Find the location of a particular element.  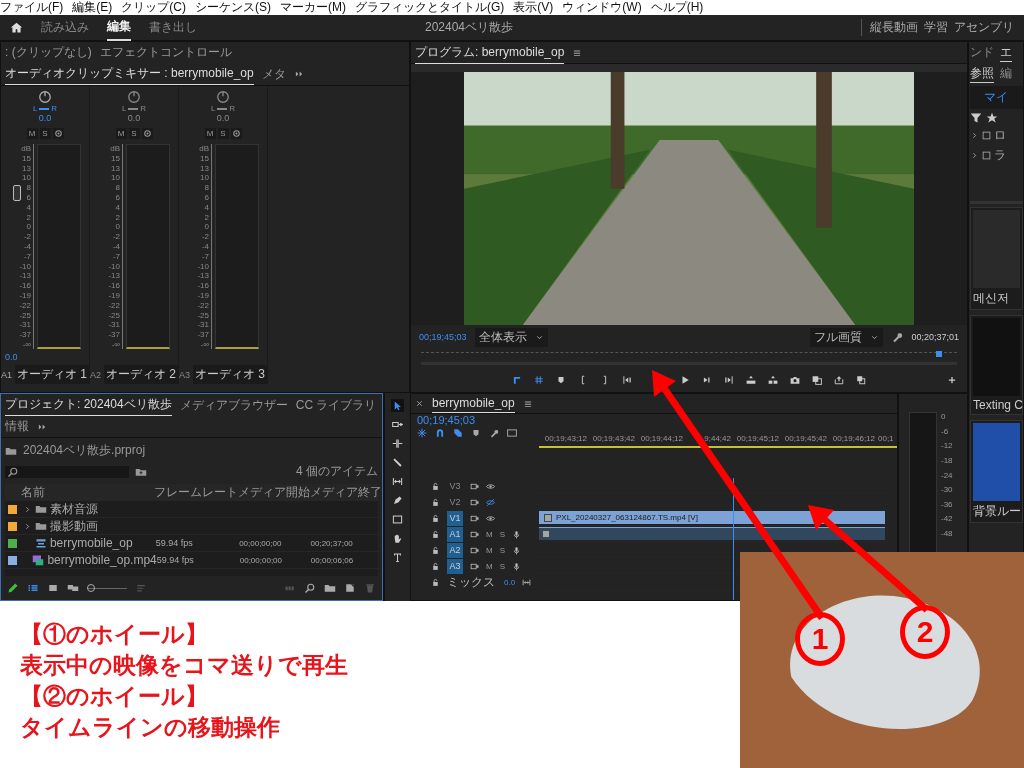

track-toggle-button: M is located at coordinates (489, 534).